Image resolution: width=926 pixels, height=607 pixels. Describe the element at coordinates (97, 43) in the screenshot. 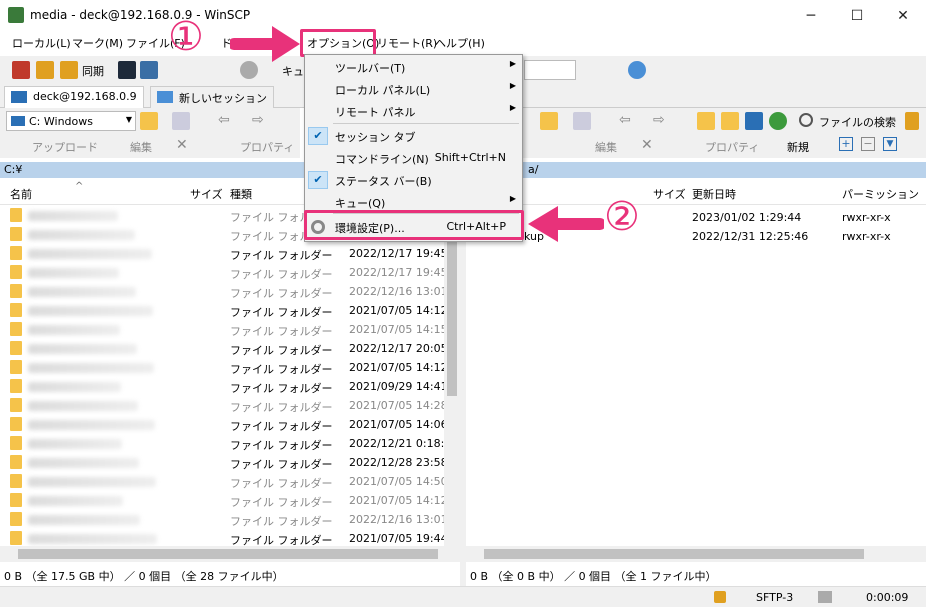

I see `menu-mark: マーク(M)` at that location.